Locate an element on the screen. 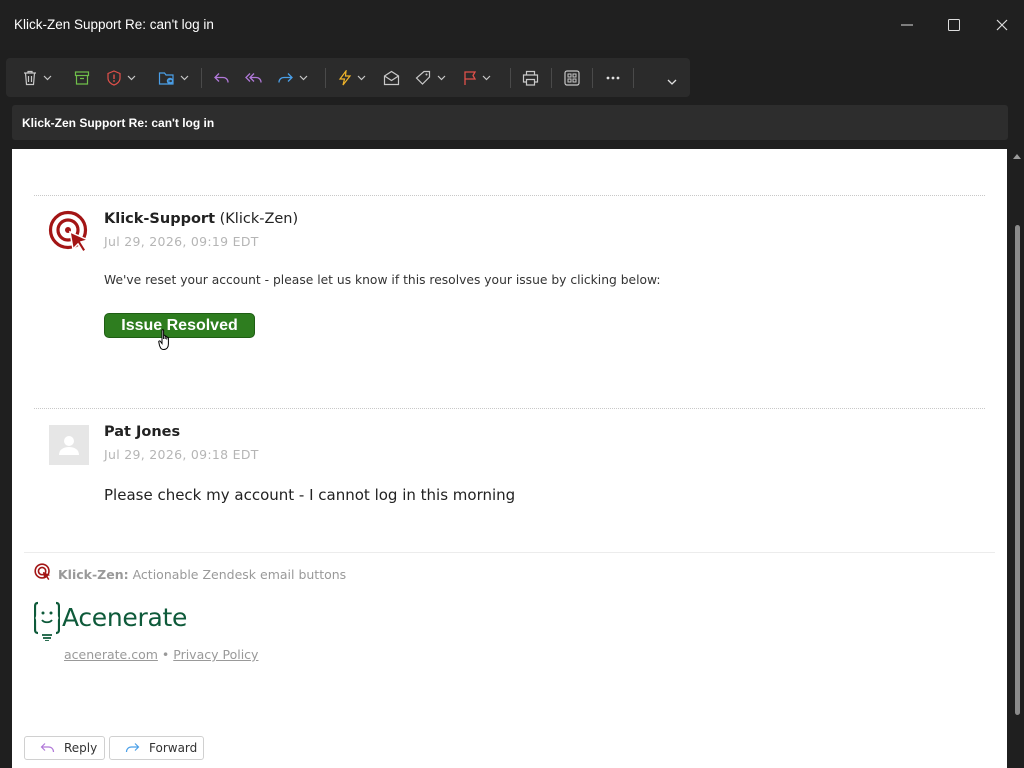 This screenshot has width=1024, height=768. subject-bar: Klick-Zen Support Re: can't log in is located at coordinates (510, 122).